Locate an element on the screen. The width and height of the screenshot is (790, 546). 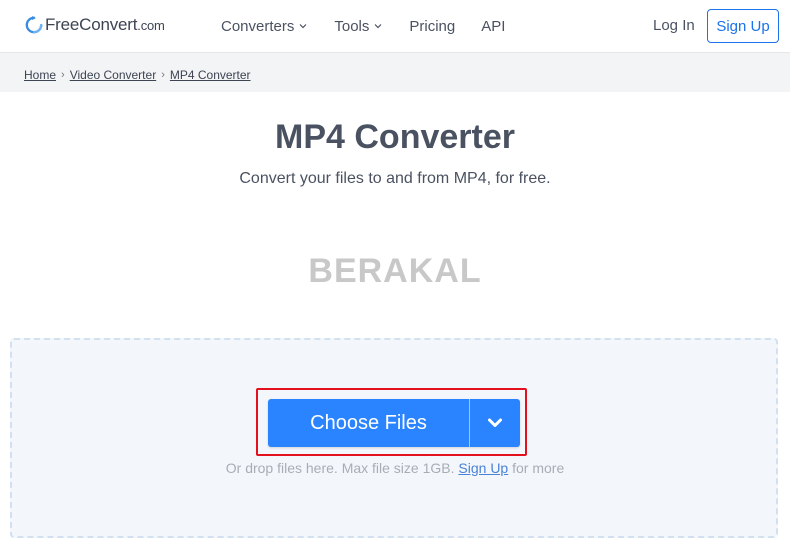
nav-pricing-label: Pricing is located at coordinates (432, 26).